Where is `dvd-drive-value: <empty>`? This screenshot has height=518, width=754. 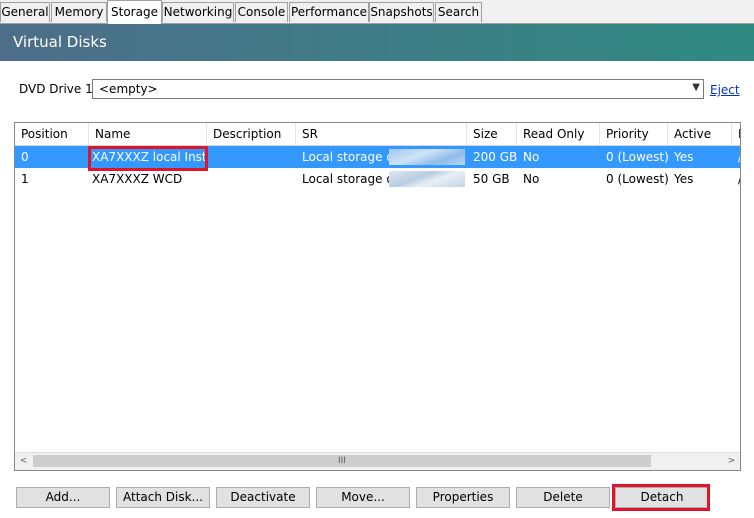 dvd-drive-value: <empty> is located at coordinates (128, 89).